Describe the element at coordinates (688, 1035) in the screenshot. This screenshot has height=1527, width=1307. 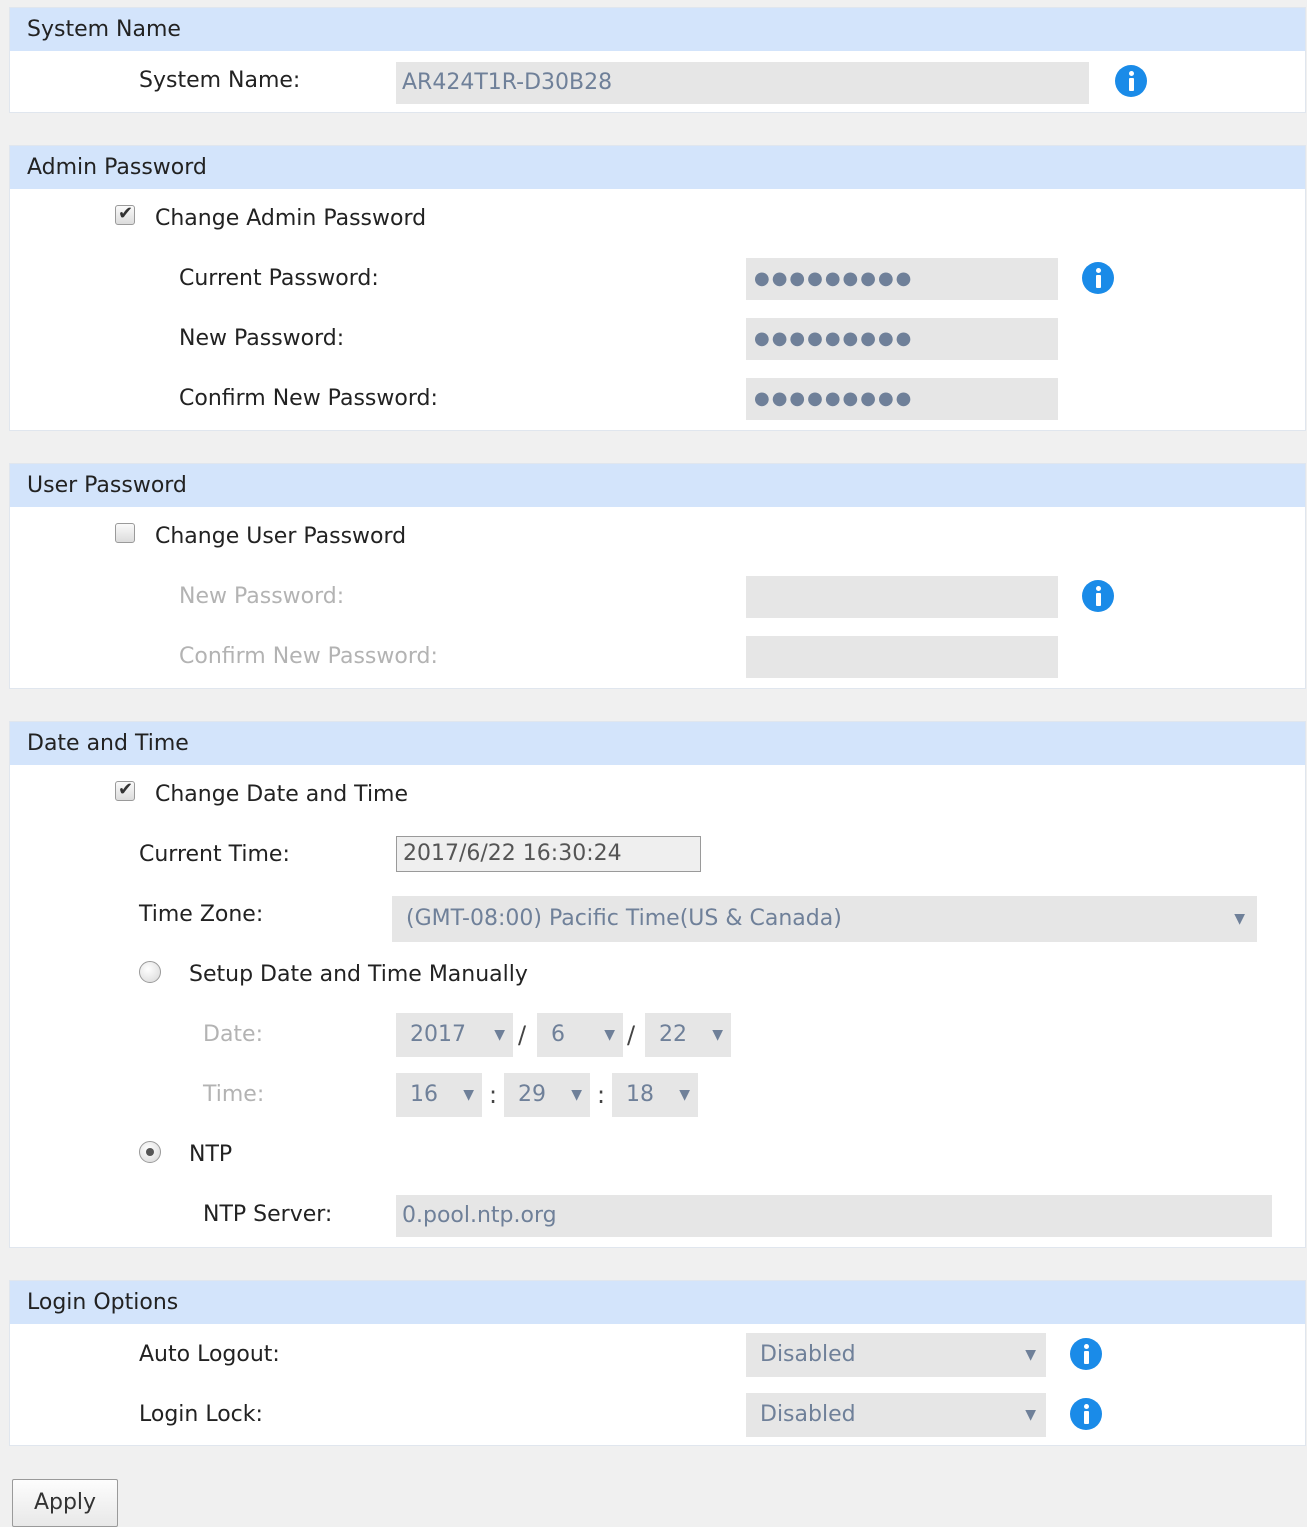
I see `day-select: 22 ▼` at that location.